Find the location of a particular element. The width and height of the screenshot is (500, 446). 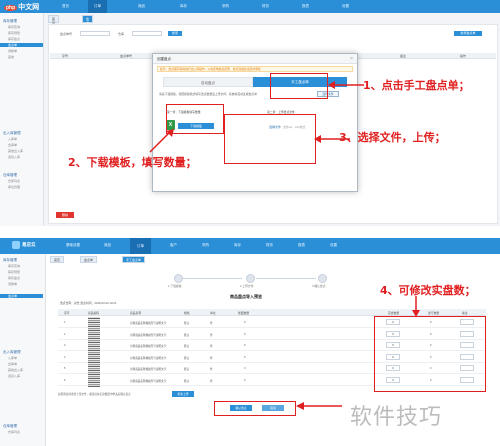

delete-button: 删除 is located at coordinates (65, 215).